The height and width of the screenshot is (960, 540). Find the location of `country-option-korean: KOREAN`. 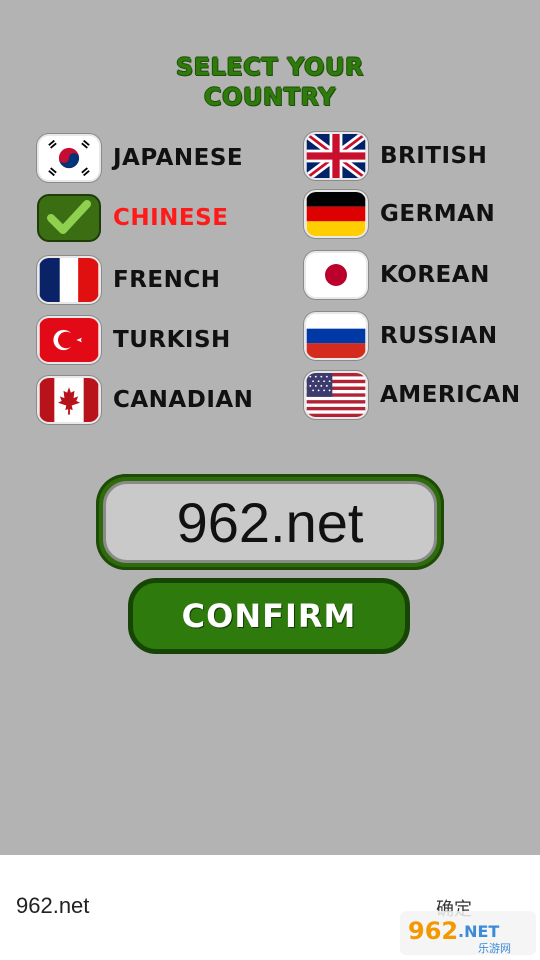

country-option-korean: KOREAN is located at coordinates (397, 275).